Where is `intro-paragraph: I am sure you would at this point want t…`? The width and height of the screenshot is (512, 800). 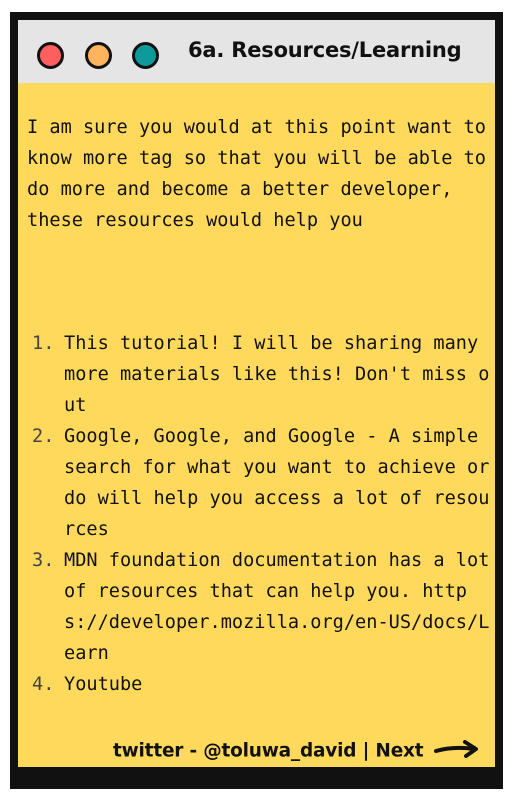 intro-paragraph: I am sure you would at this point want t… is located at coordinates (256, 174).